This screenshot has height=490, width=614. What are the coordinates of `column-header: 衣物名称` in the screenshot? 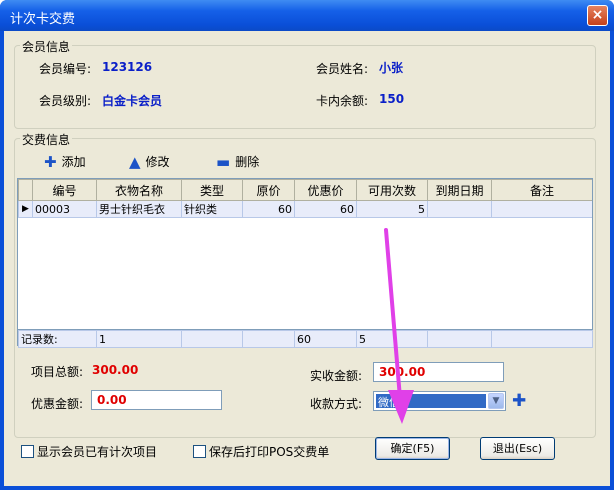 It's located at (139, 190).